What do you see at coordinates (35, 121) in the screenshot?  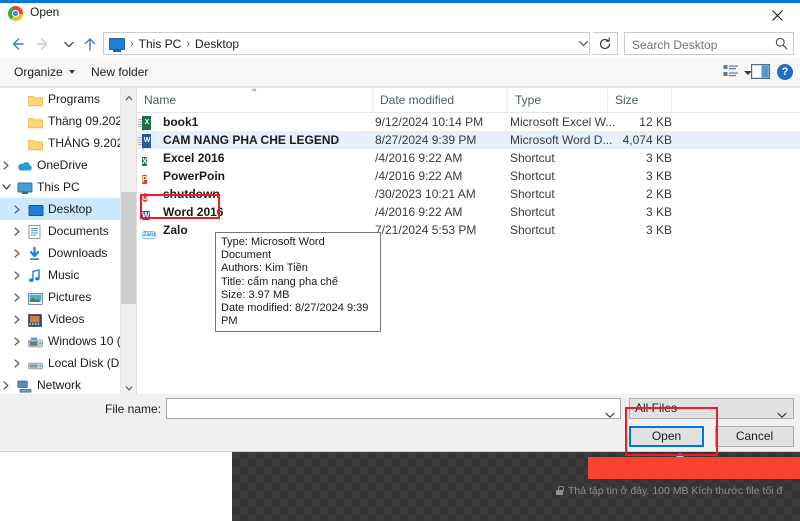 I see `folder-icon` at bounding box center [35, 121].